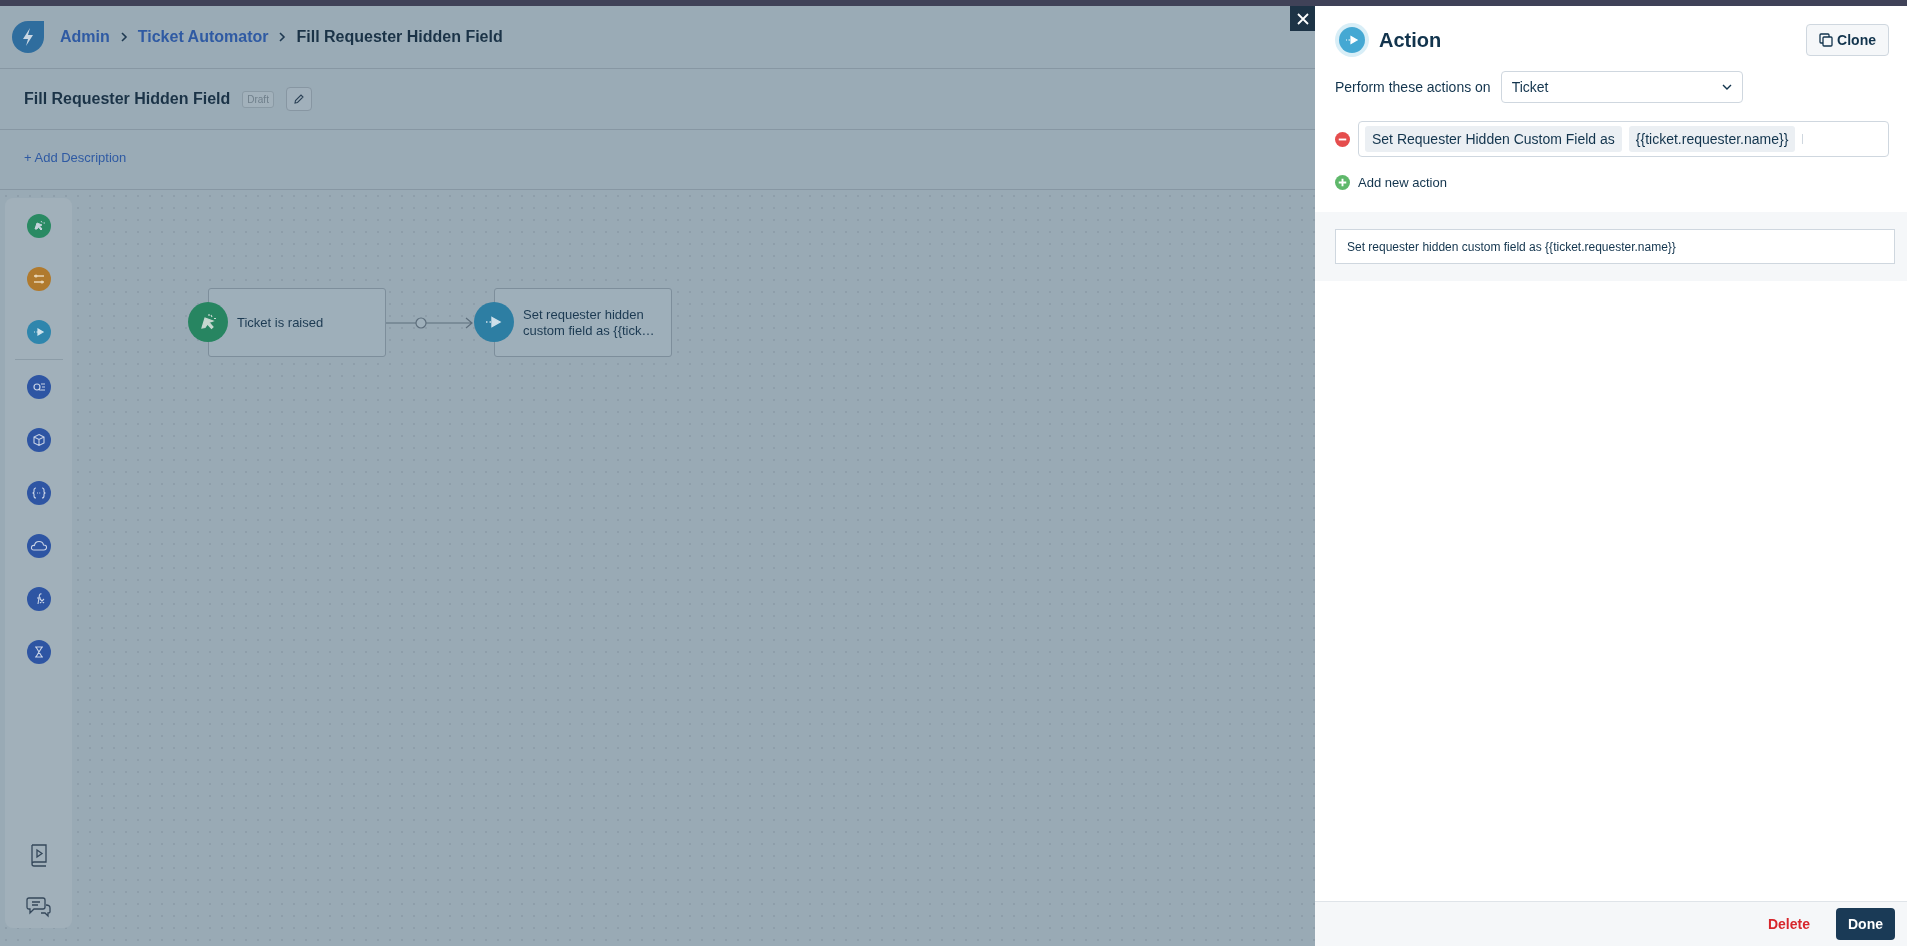 Image resolution: width=1907 pixels, height=946 pixels. What do you see at coordinates (1342, 139) in the screenshot?
I see `remove-icon` at bounding box center [1342, 139].